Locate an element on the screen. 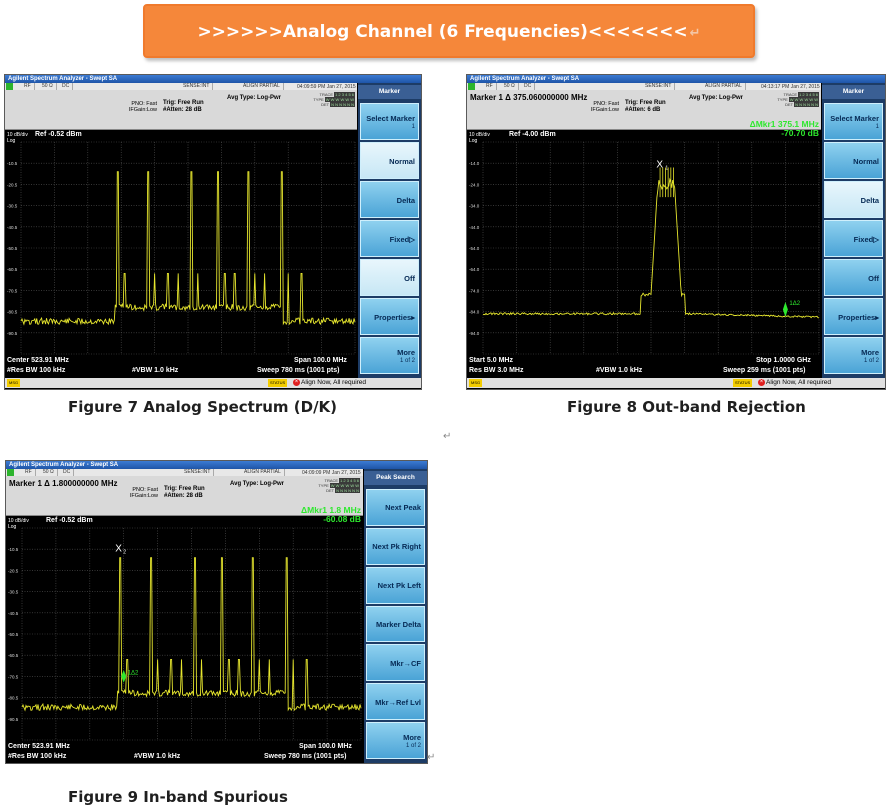 This screenshot has height=807, width=889. marker-readout: Marker 1 Δ 375.060000000 MHz is located at coordinates (529, 97).